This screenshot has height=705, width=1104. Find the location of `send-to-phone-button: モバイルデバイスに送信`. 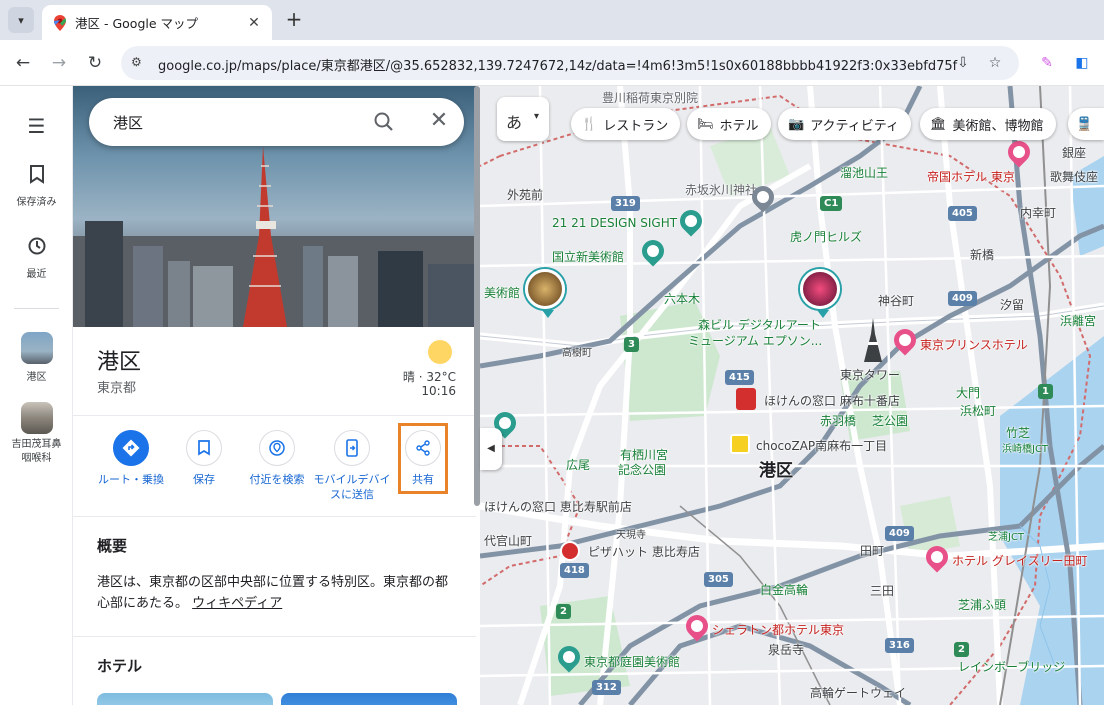

send-to-phone-button: モバイルデバイスに送信 is located at coordinates (352, 466).